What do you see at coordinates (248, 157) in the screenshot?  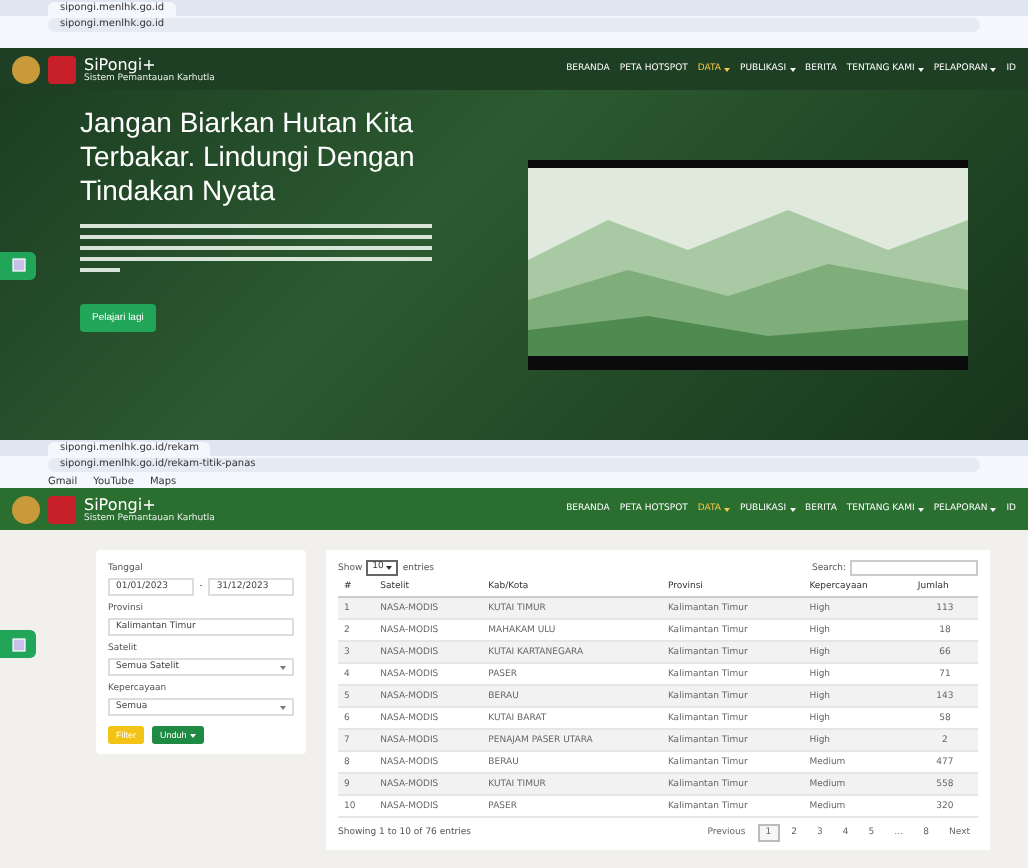 I see `hero-title: Jangan Biarkan Hutan Kita Terbakar. Lindungi Dengan Tindakan Nyata` at bounding box center [248, 157].